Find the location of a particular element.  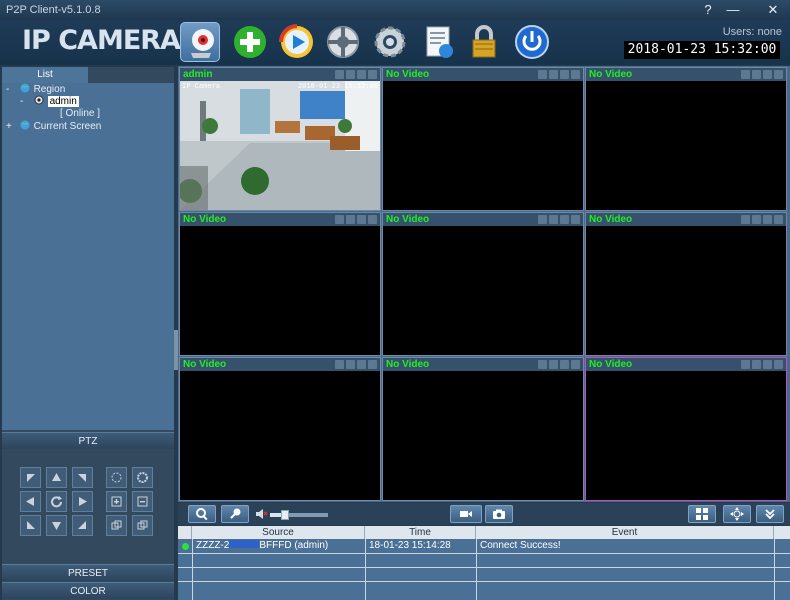

ptz-left-button is located at coordinates (30, 501).